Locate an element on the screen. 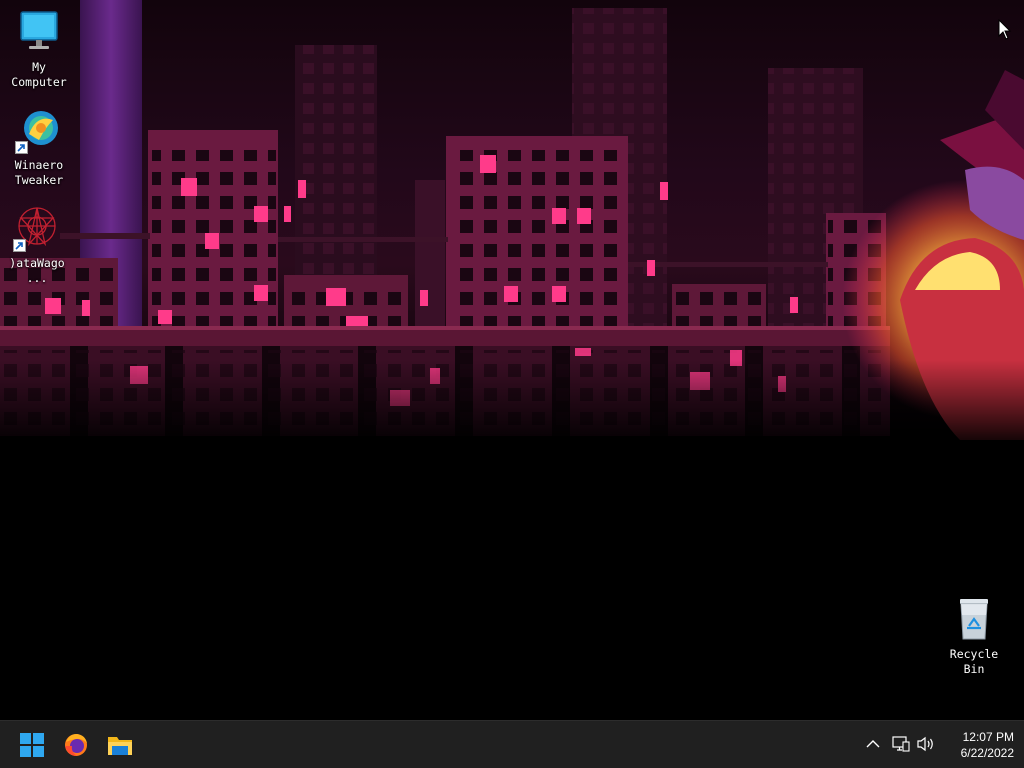  desktop-icon-label: Winaero Tweaker is located at coordinates (39, 172).